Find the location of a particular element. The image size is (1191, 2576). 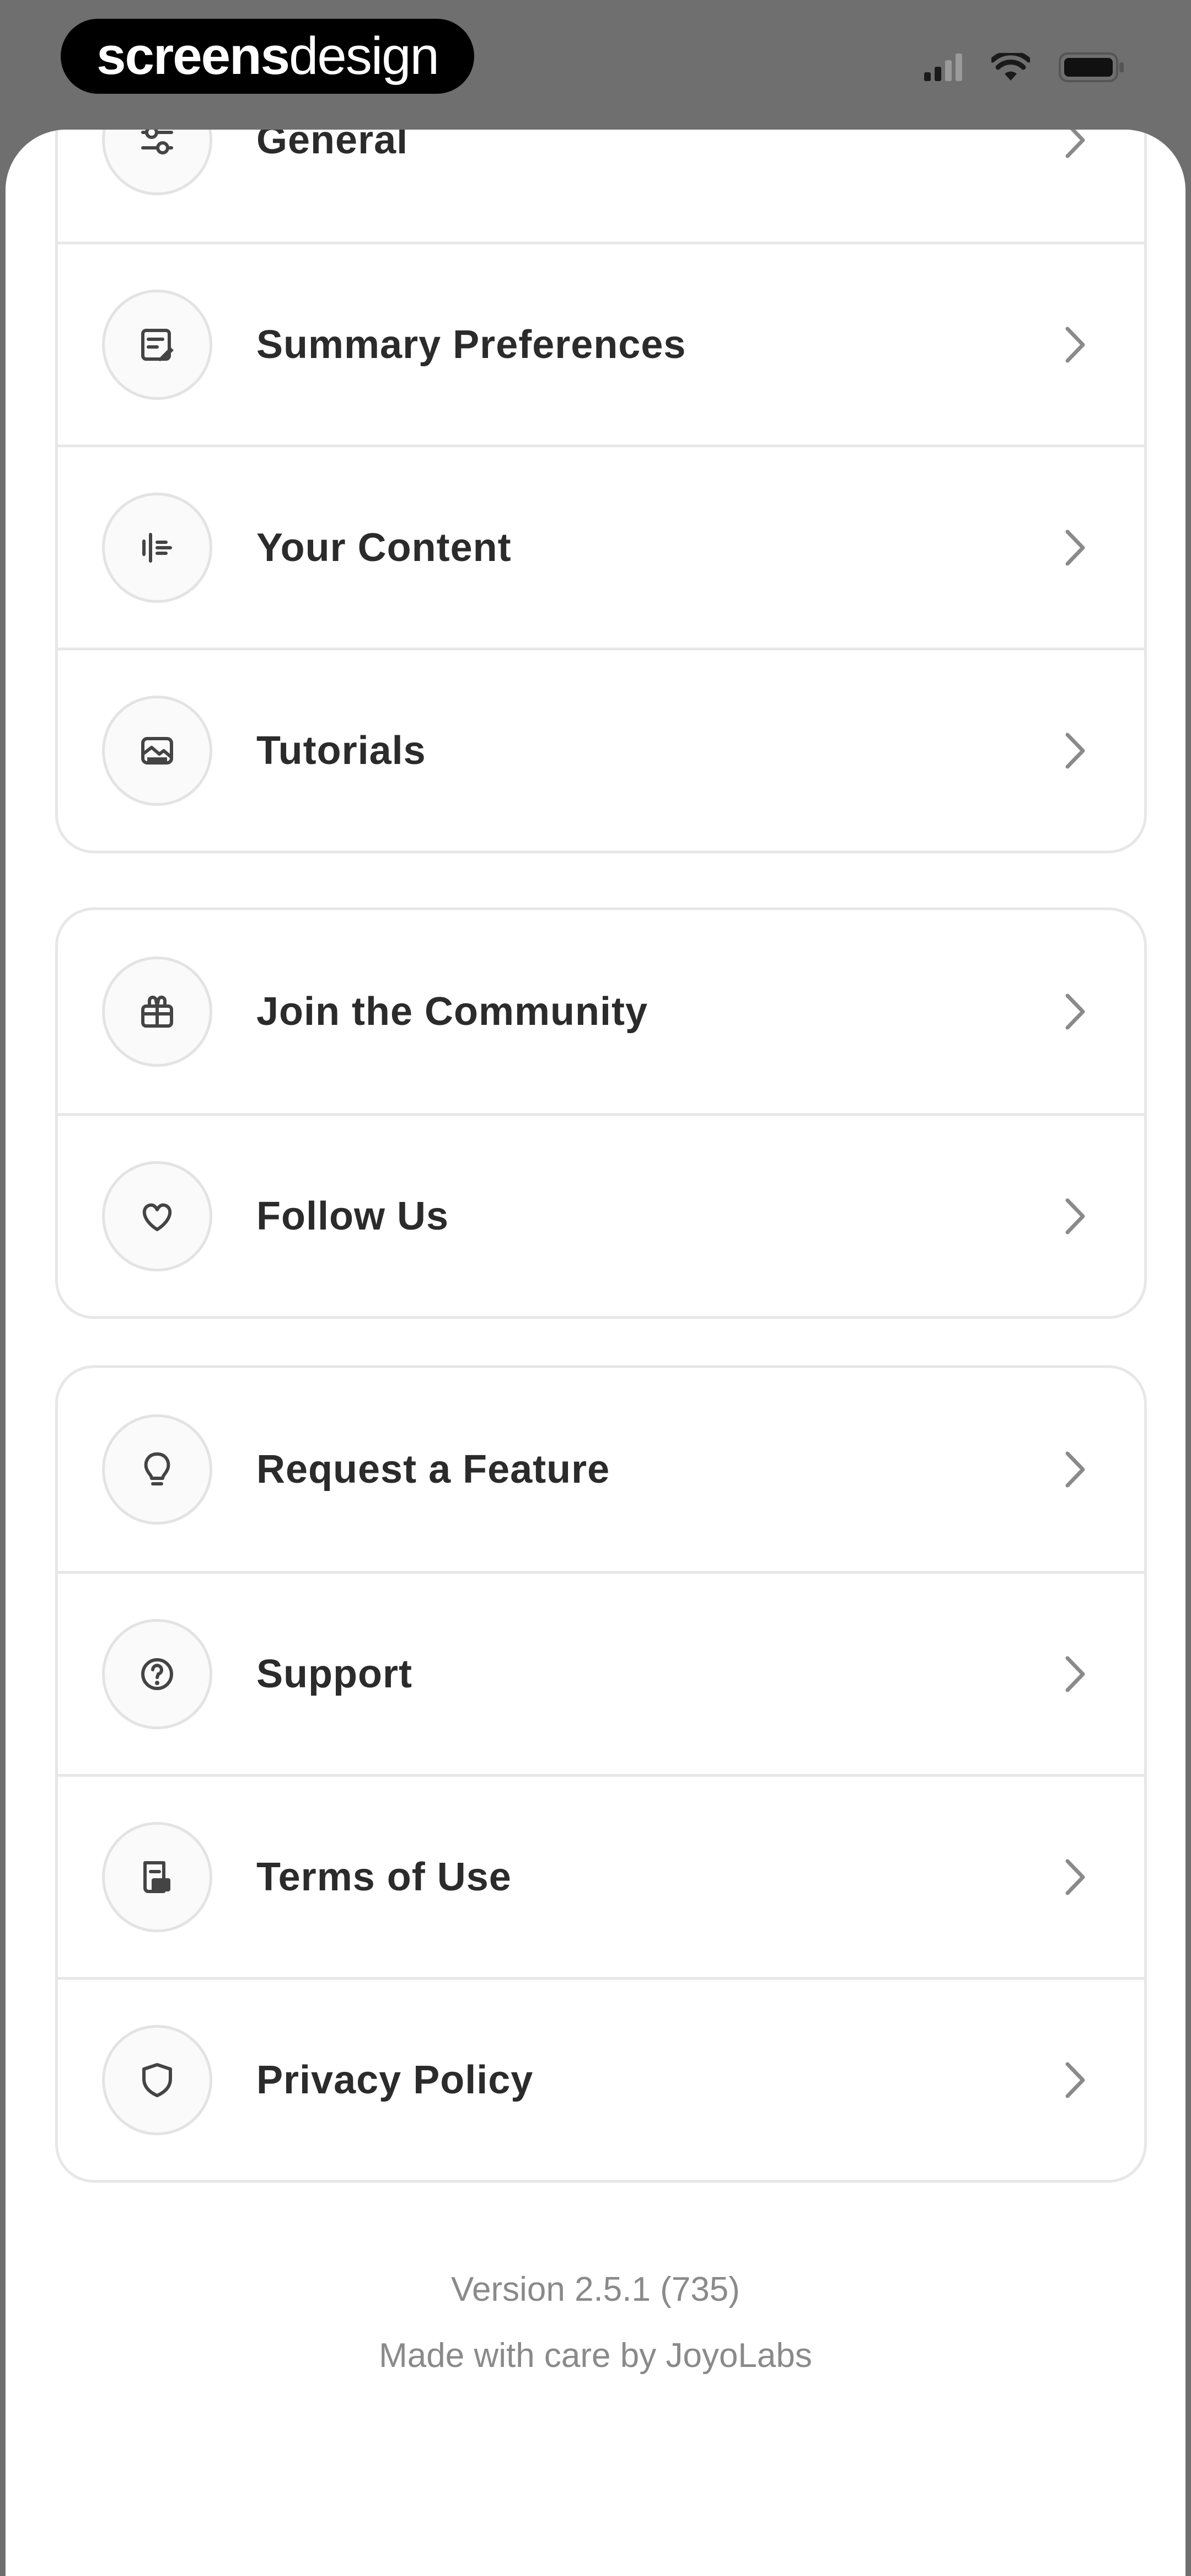

settings-item-label: Summary Preferences is located at coordinates (471, 344).